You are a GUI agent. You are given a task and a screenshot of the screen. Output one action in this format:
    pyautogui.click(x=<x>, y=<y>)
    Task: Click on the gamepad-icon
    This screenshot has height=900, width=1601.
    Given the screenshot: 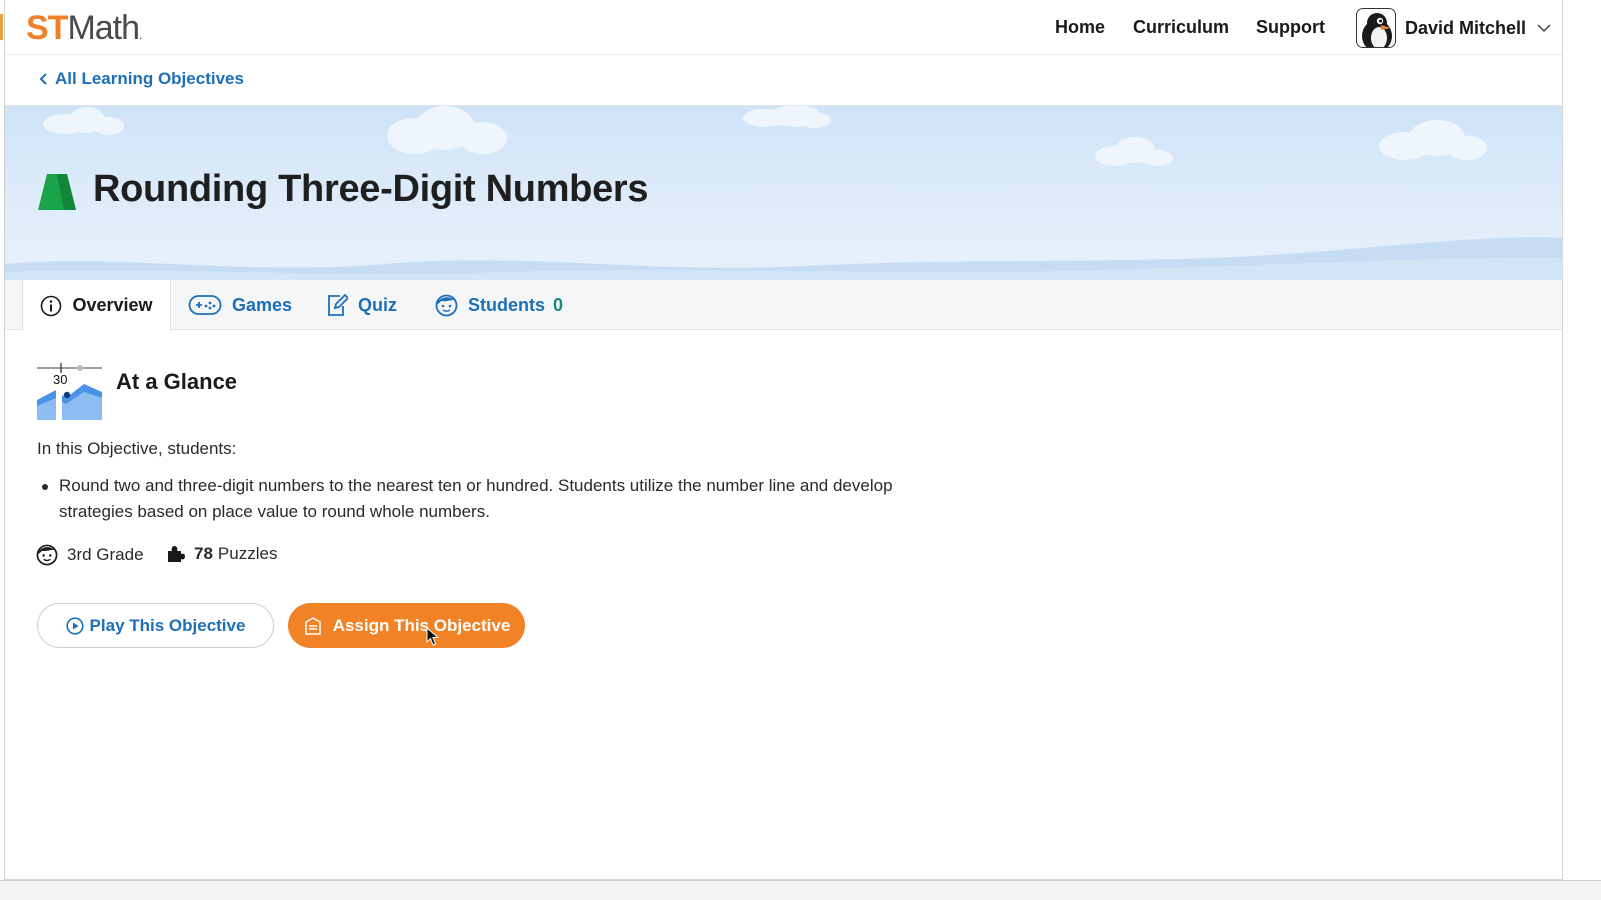 What is the action you would take?
    pyautogui.click(x=205, y=305)
    